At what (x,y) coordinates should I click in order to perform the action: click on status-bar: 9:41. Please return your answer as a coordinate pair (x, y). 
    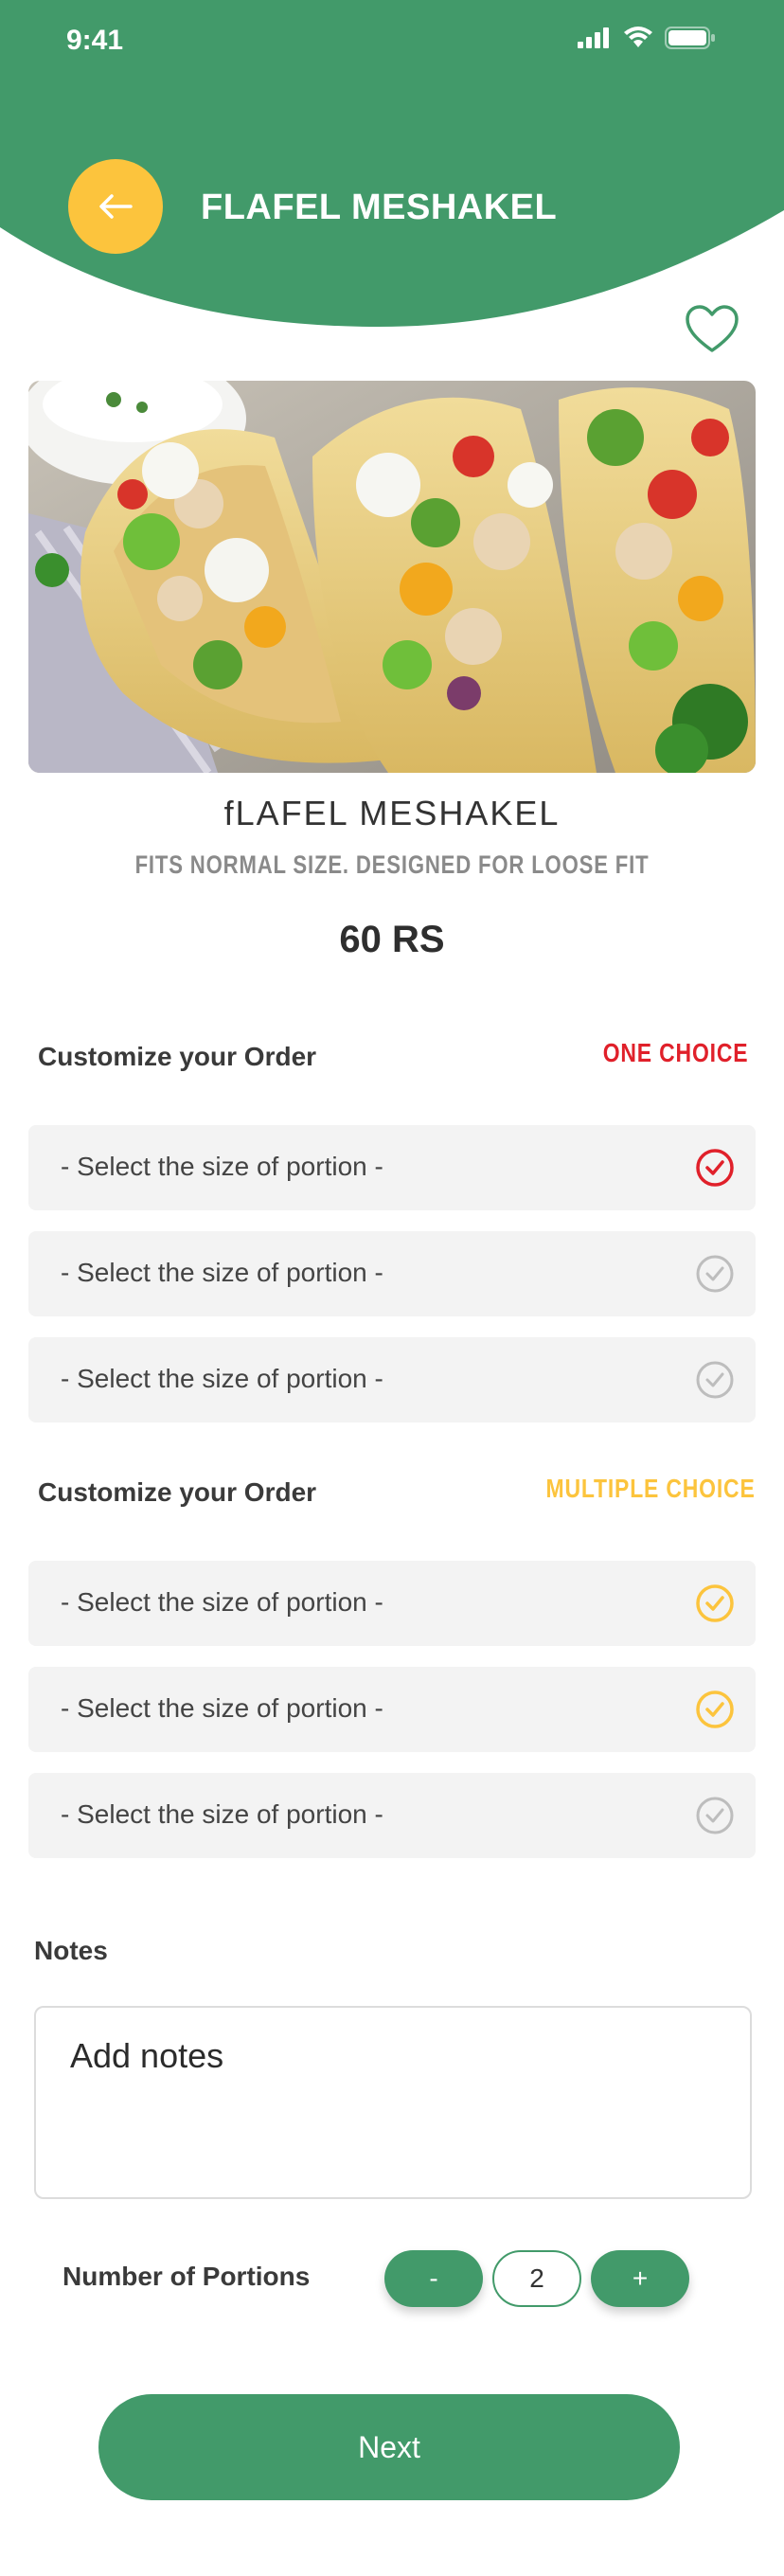
    Looking at the image, I should click on (392, 41).